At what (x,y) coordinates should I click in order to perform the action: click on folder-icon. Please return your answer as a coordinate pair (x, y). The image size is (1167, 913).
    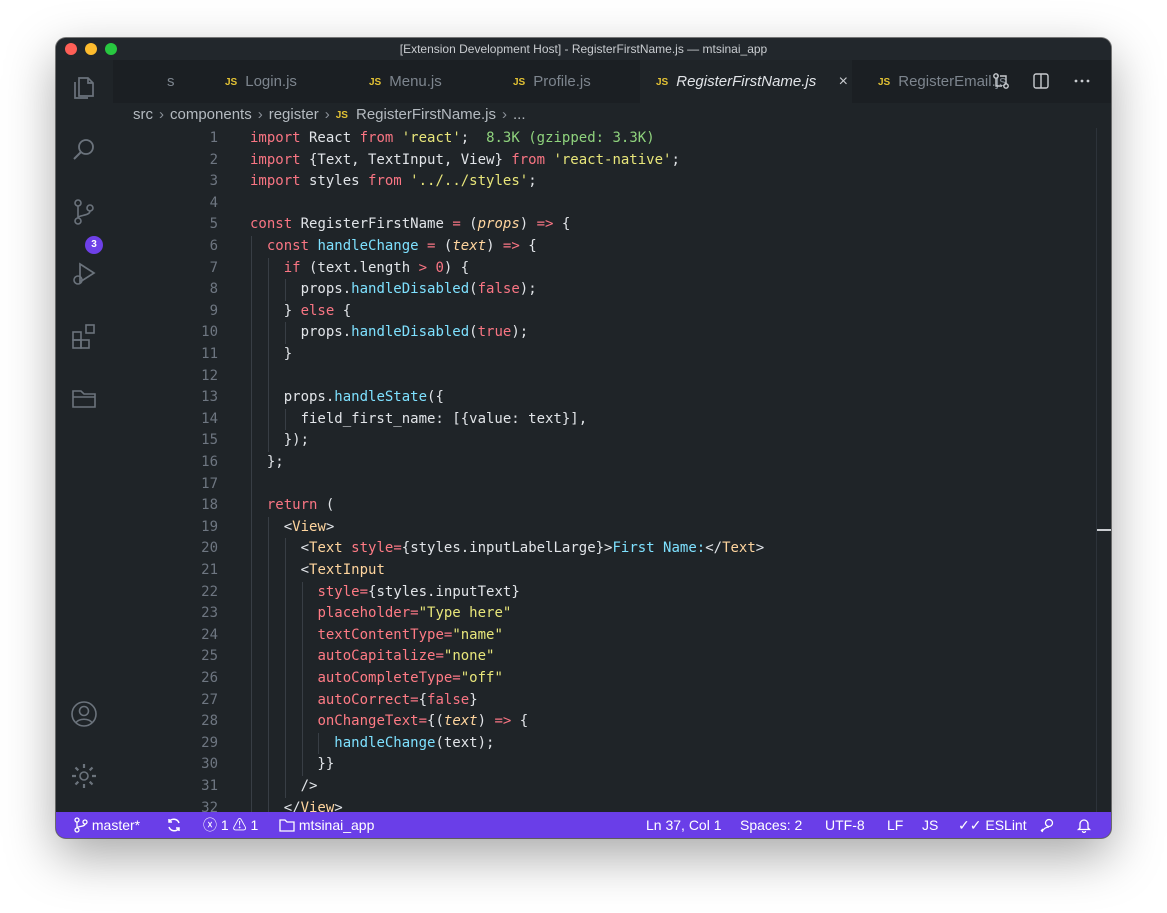
    Looking at the image, I should click on (84, 398).